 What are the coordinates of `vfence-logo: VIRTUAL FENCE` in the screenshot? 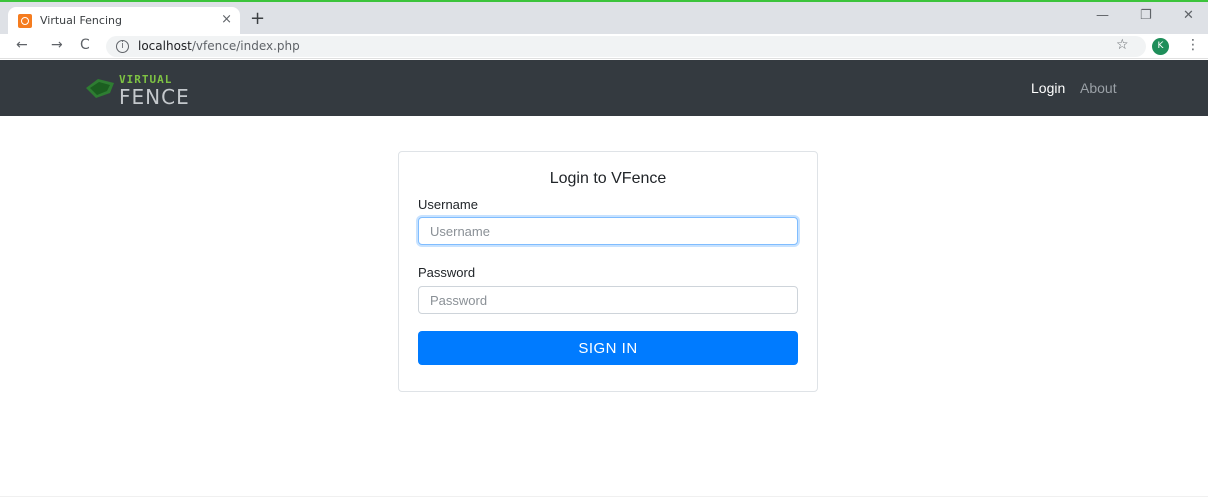 It's located at (159, 90).